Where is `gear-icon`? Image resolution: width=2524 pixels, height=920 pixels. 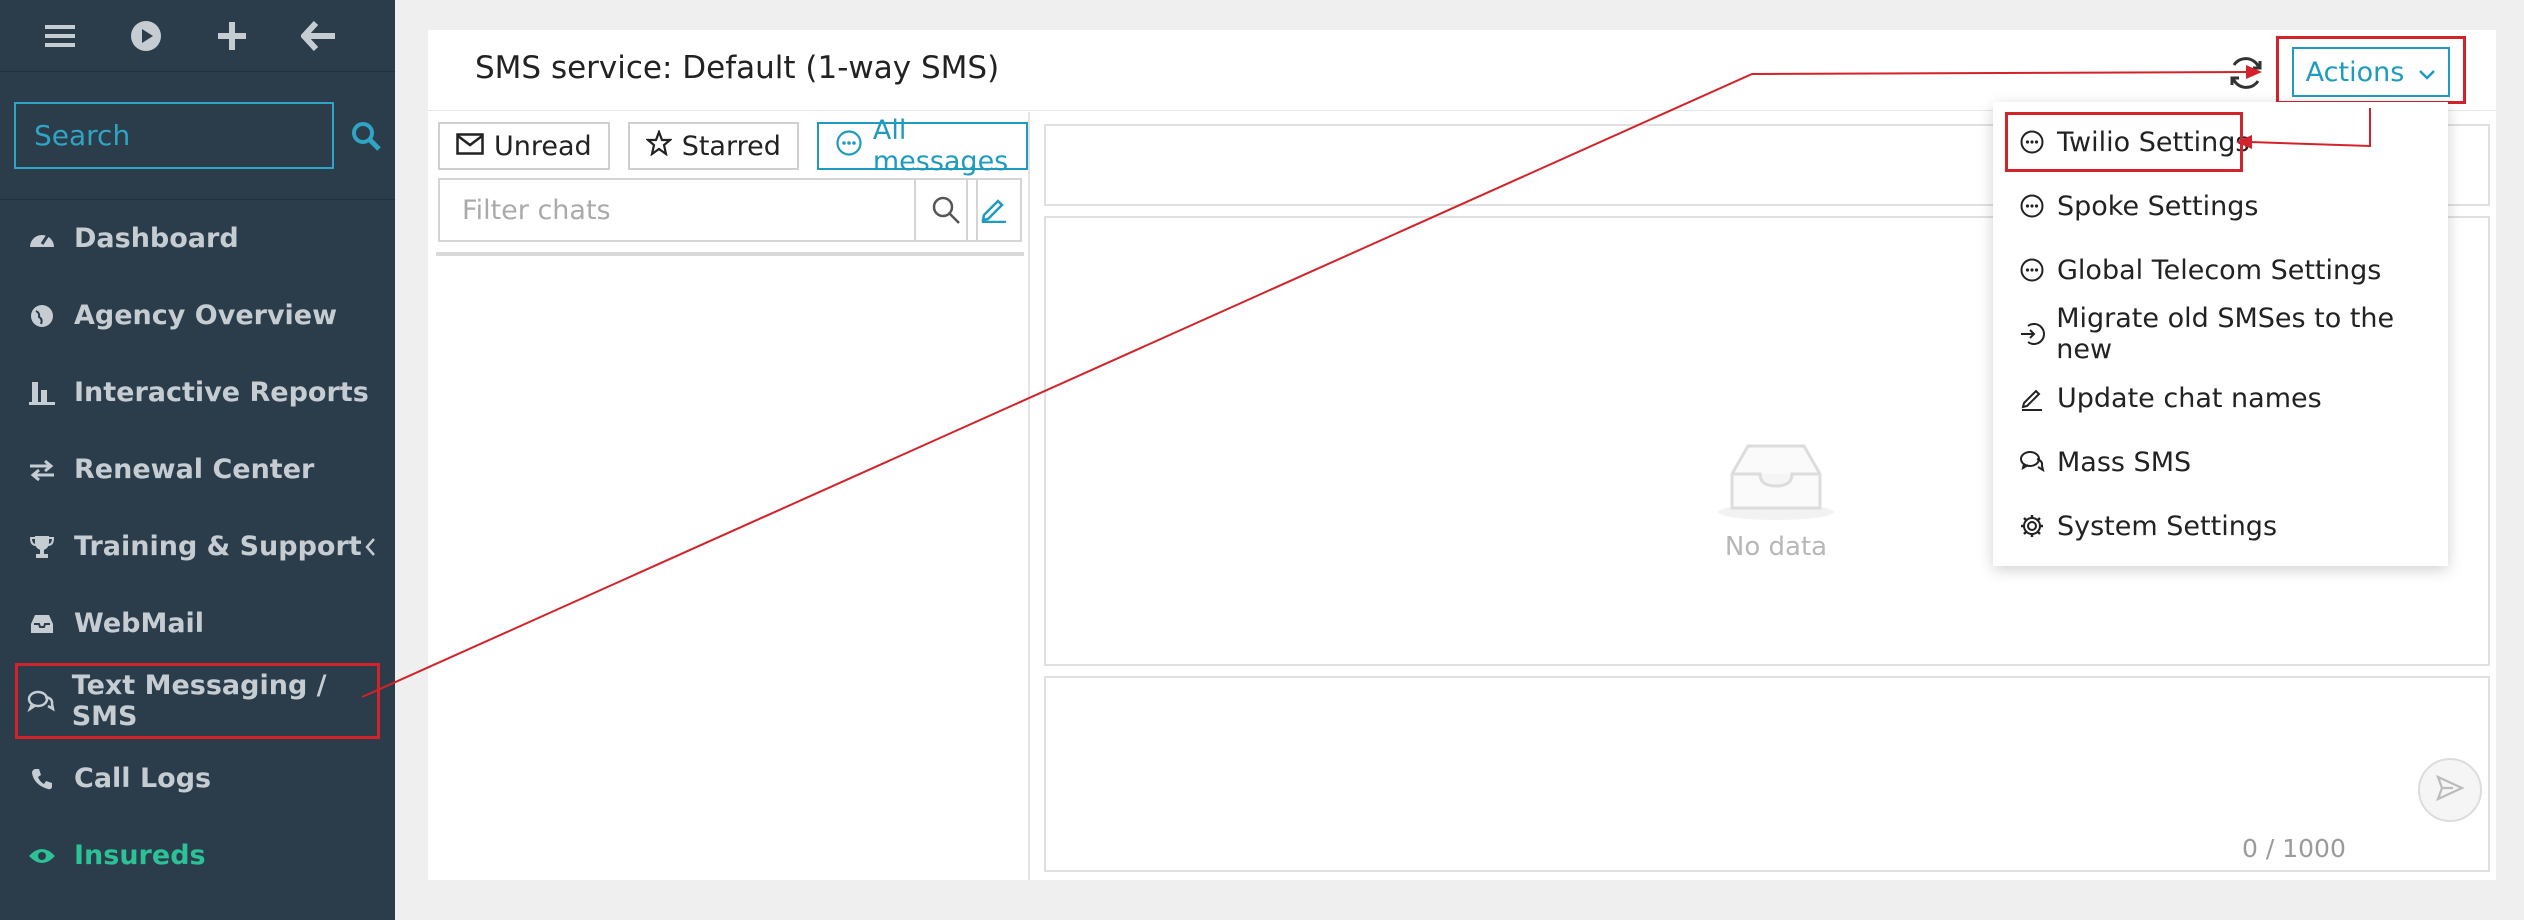
gear-icon is located at coordinates (2032, 526).